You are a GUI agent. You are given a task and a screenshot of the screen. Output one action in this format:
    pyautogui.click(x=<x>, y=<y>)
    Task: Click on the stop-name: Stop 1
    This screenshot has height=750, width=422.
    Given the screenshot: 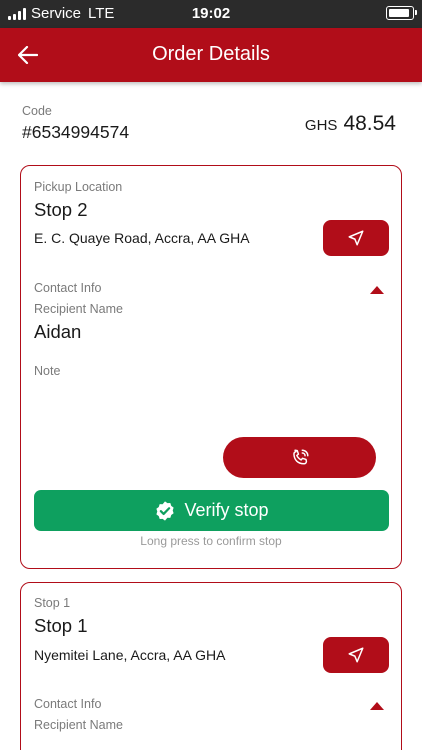 What is the action you would take?
    pyautogui.click(x=61, y=625)
    